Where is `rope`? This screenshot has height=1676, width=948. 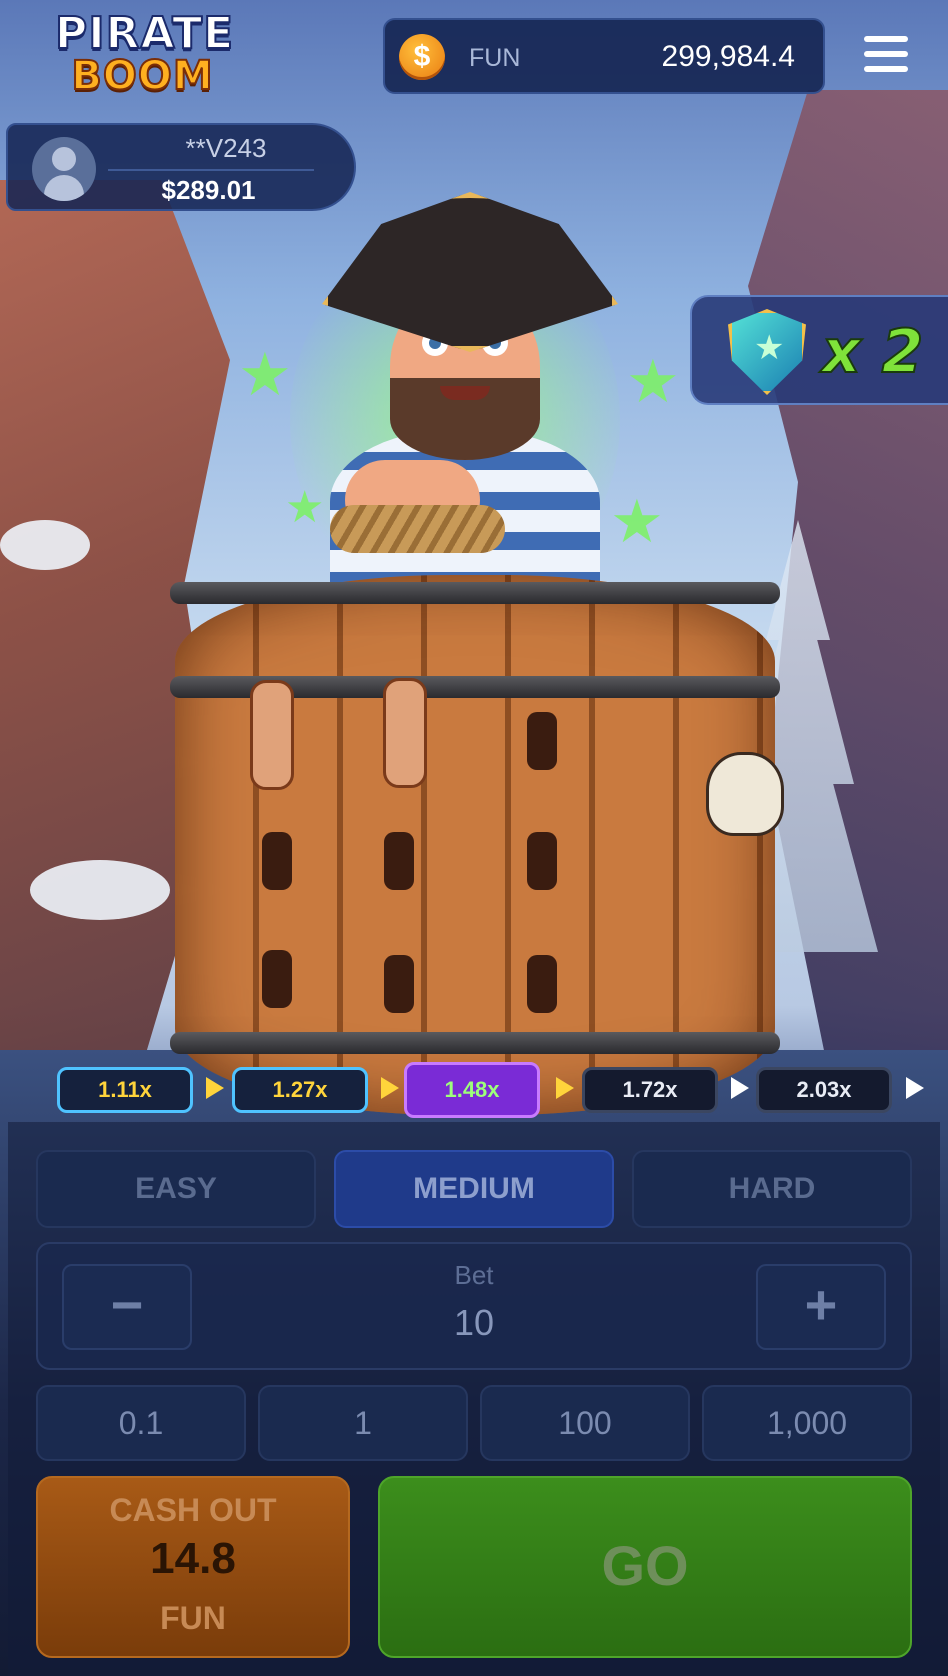
rope is located at coordinates (417, 529).